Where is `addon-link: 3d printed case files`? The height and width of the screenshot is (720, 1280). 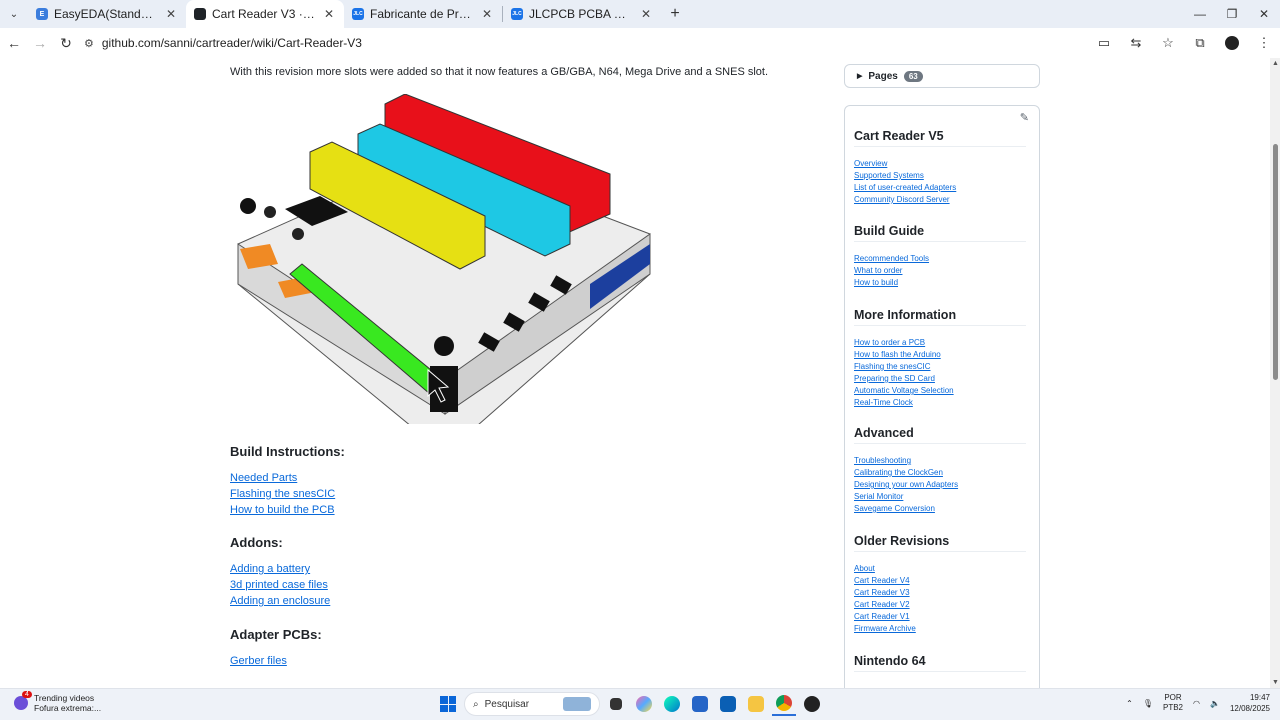
addon-link: 3d printed case files is located at coordinates (279, 585).